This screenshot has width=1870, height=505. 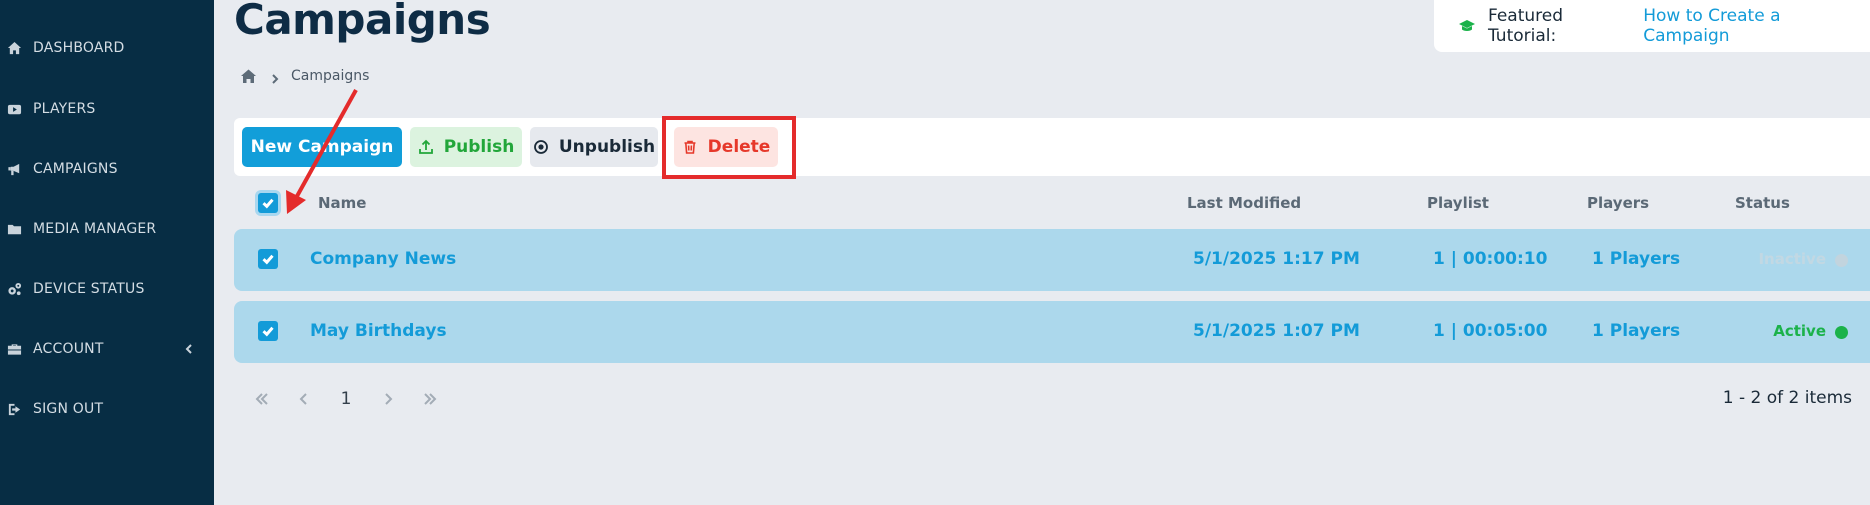 I want to click on next-page-button, so click(x=388, y=399).